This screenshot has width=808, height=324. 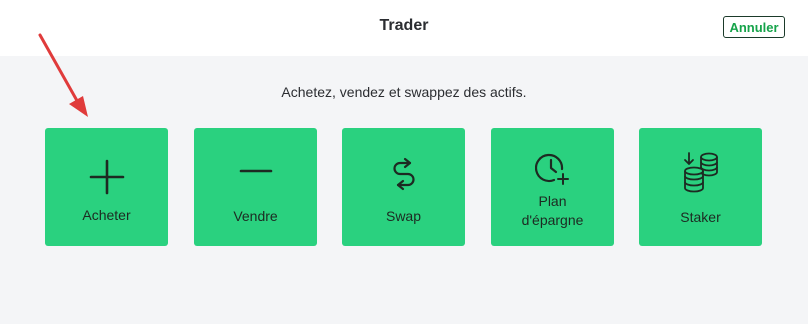 What do you see at coordinates (63, 75) in the screenshot?
I see `annotation-arrow-icon` at bounding box center [63, 75].